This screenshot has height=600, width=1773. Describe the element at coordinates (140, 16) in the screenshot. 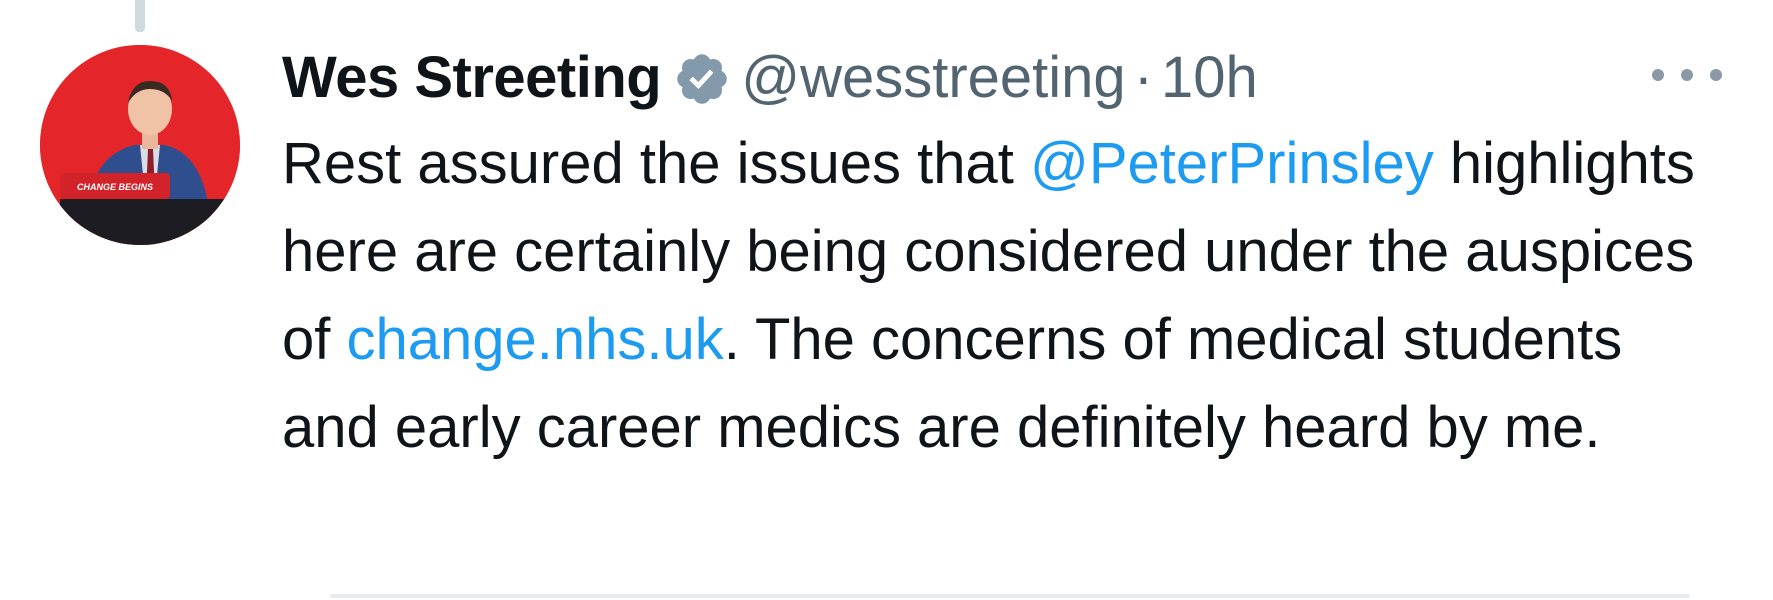

I see `thread-connector-line` at that location.